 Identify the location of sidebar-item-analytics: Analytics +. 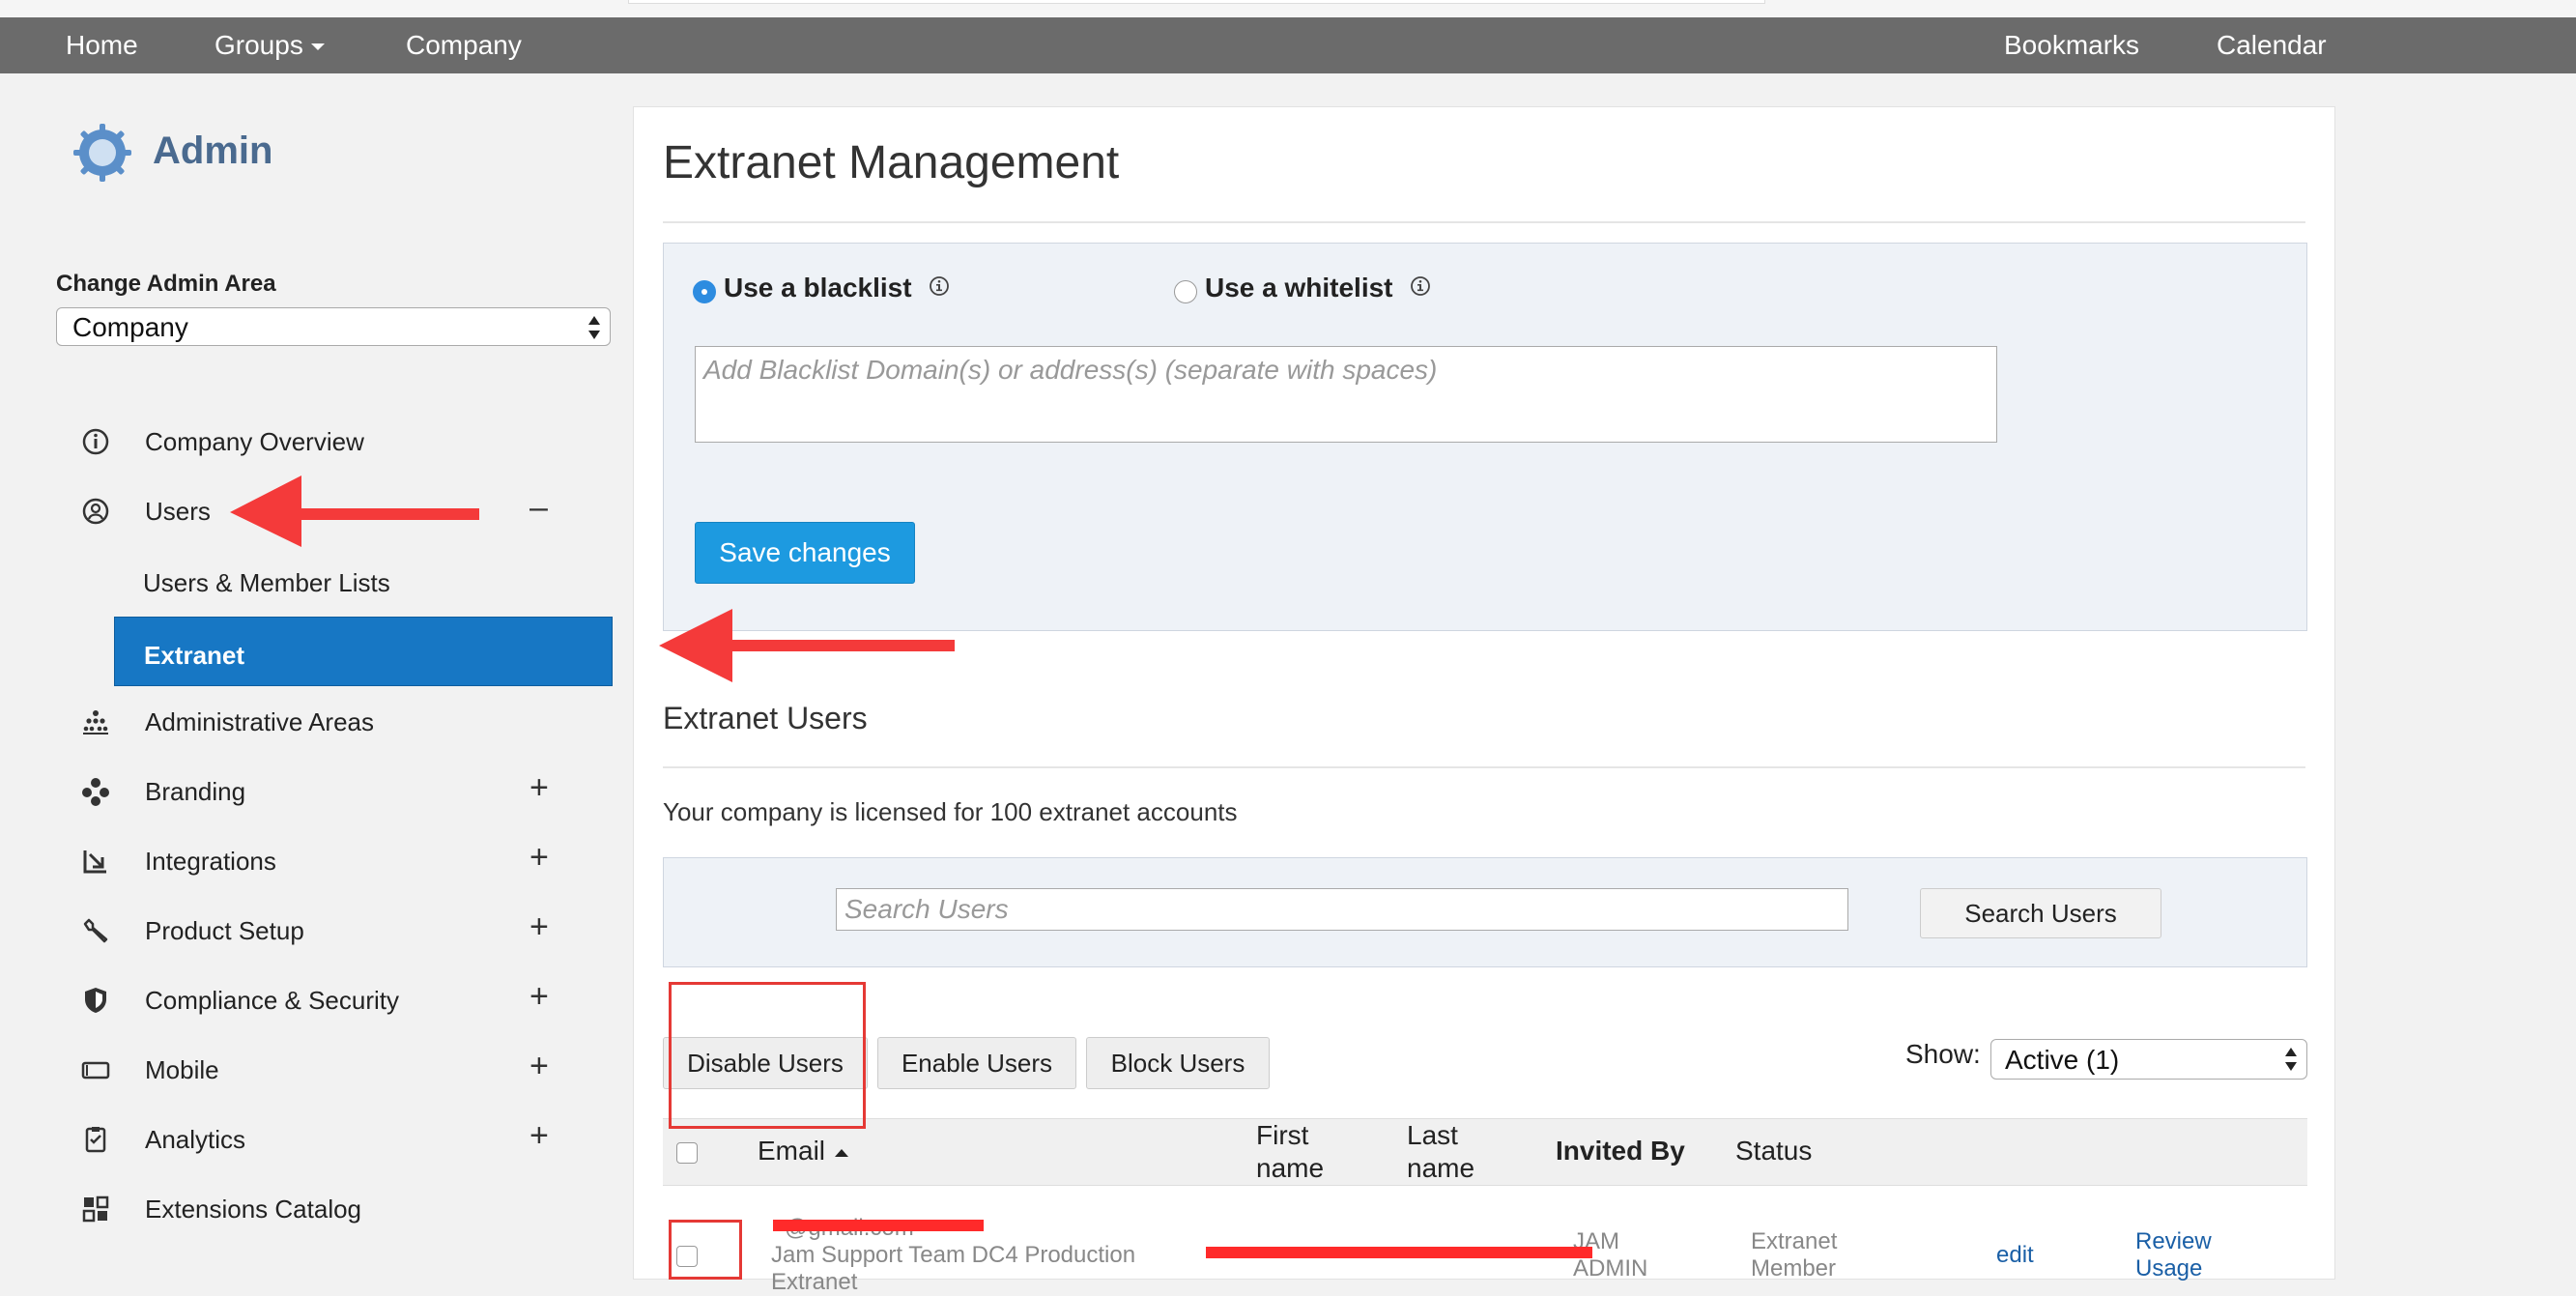
(314, 1138).